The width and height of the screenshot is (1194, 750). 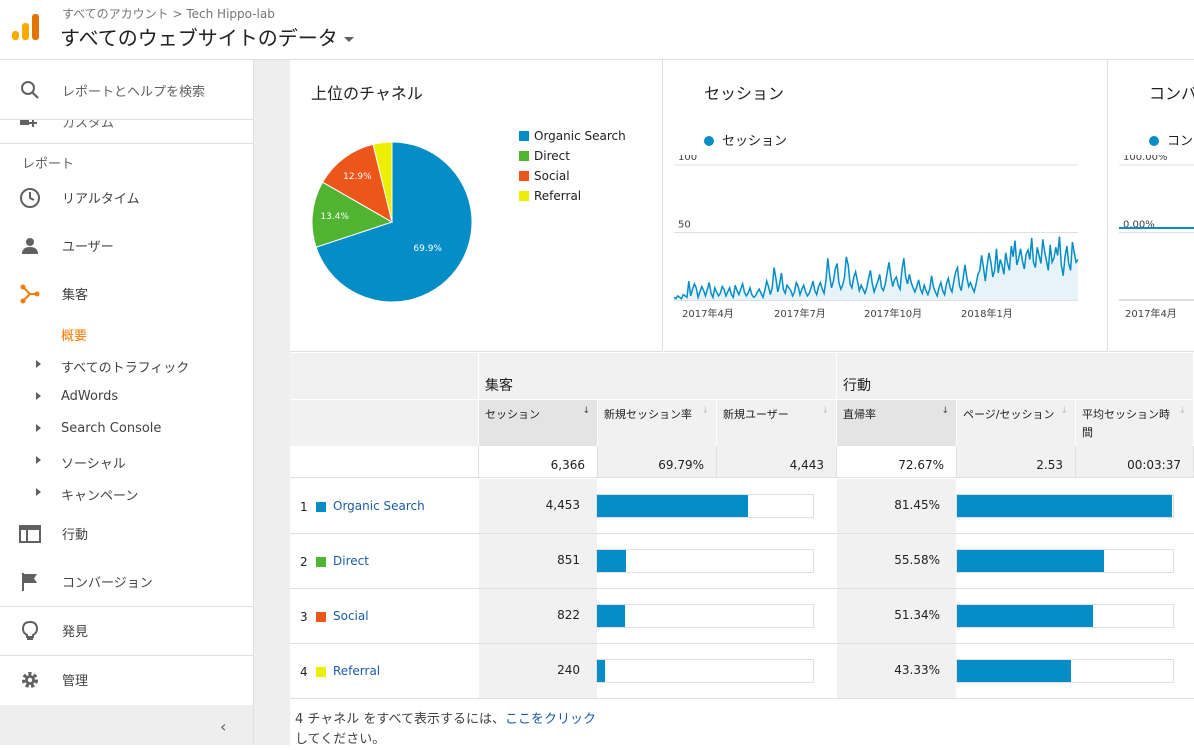 I want to click on clock-icon, so click(x=30, y=198).